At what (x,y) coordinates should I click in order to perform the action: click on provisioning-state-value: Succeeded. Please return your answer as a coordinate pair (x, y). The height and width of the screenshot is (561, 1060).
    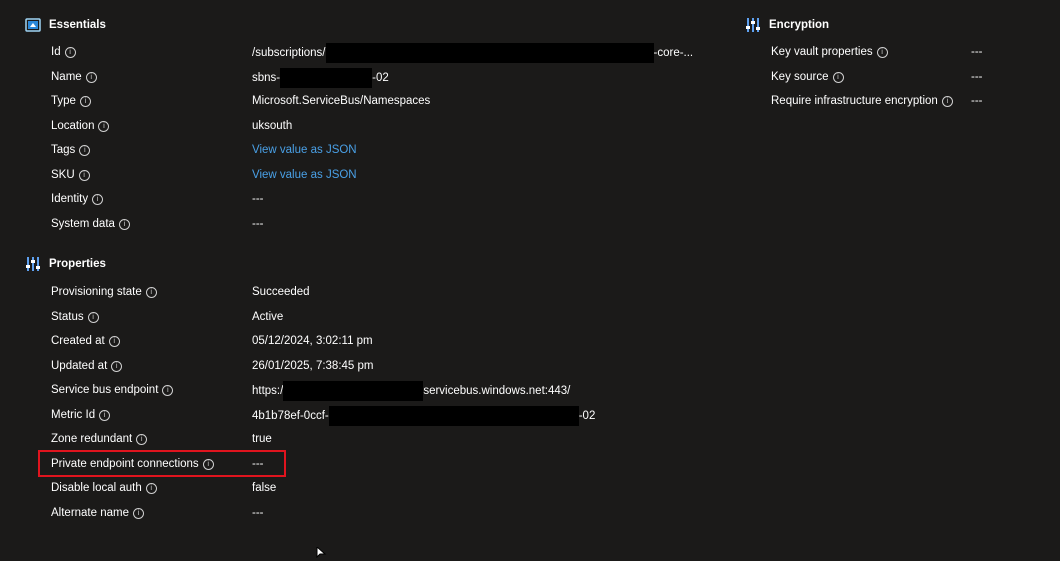
    Looking at the image, I should click on (281, 292).